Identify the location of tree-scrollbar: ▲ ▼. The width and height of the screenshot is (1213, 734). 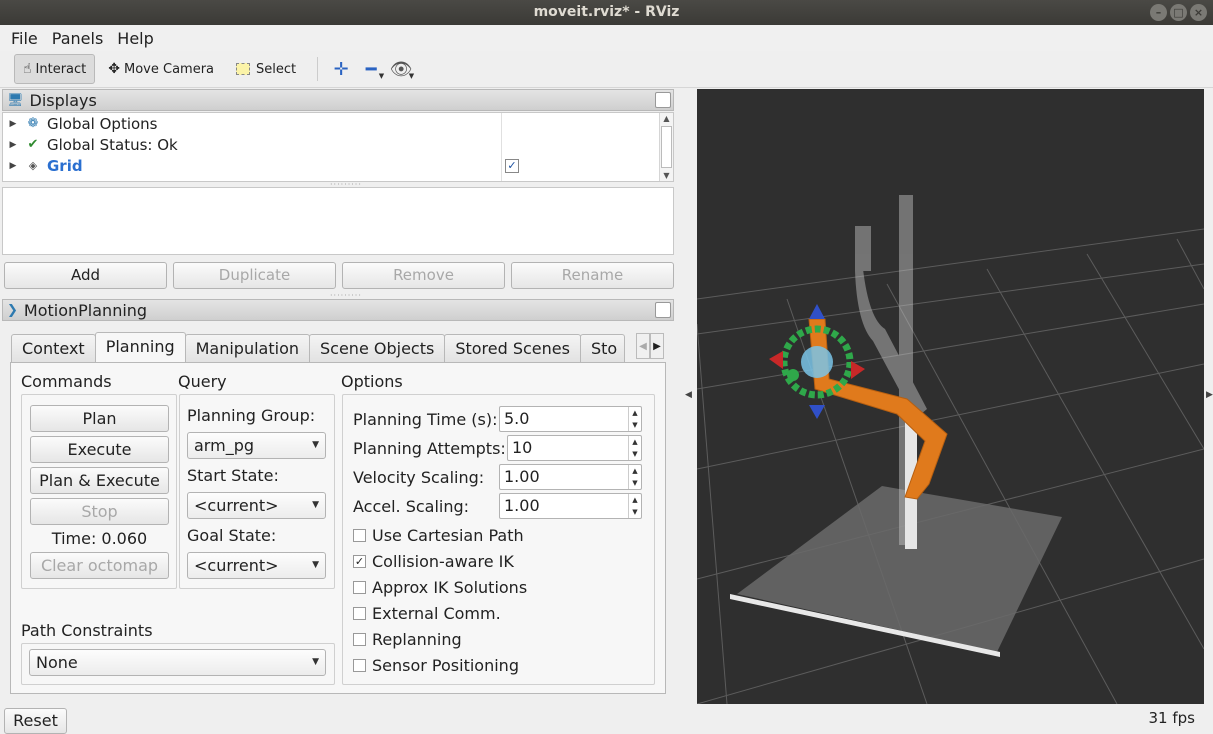
(666, 147).